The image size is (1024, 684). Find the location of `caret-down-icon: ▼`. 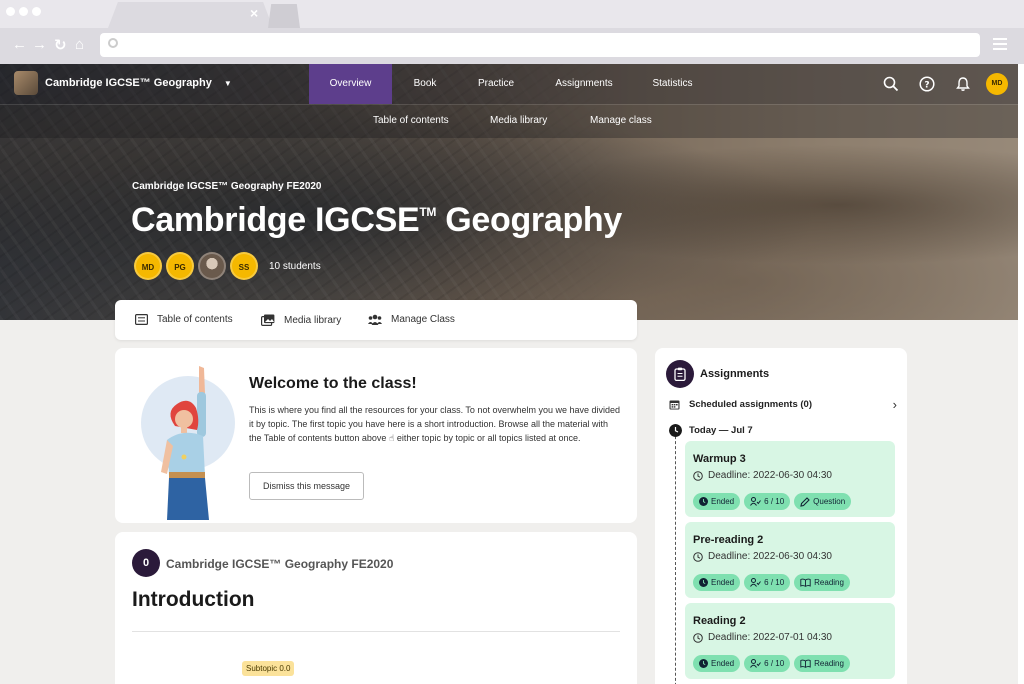

caret-down-icon: ▼ is located at coordinates (227, 83).